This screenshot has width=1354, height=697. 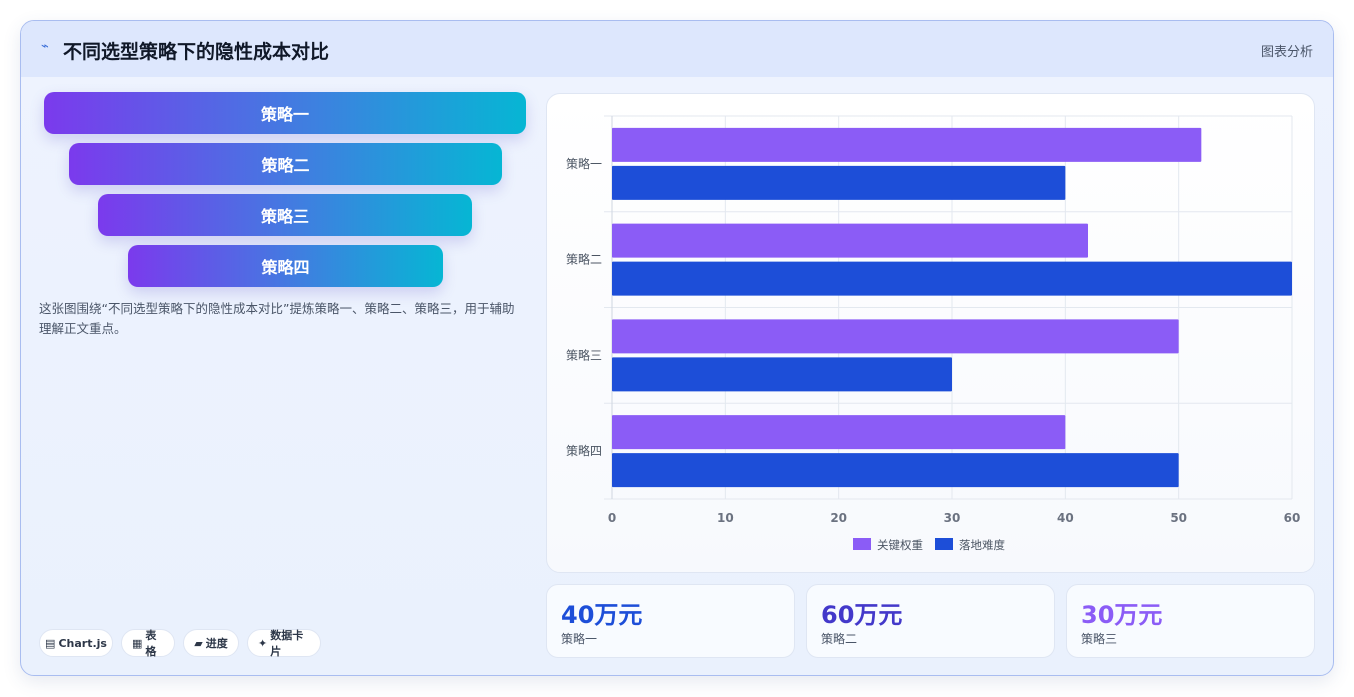 I want to click on chip-table: ▦ 表格, so click(x=148, y=643).